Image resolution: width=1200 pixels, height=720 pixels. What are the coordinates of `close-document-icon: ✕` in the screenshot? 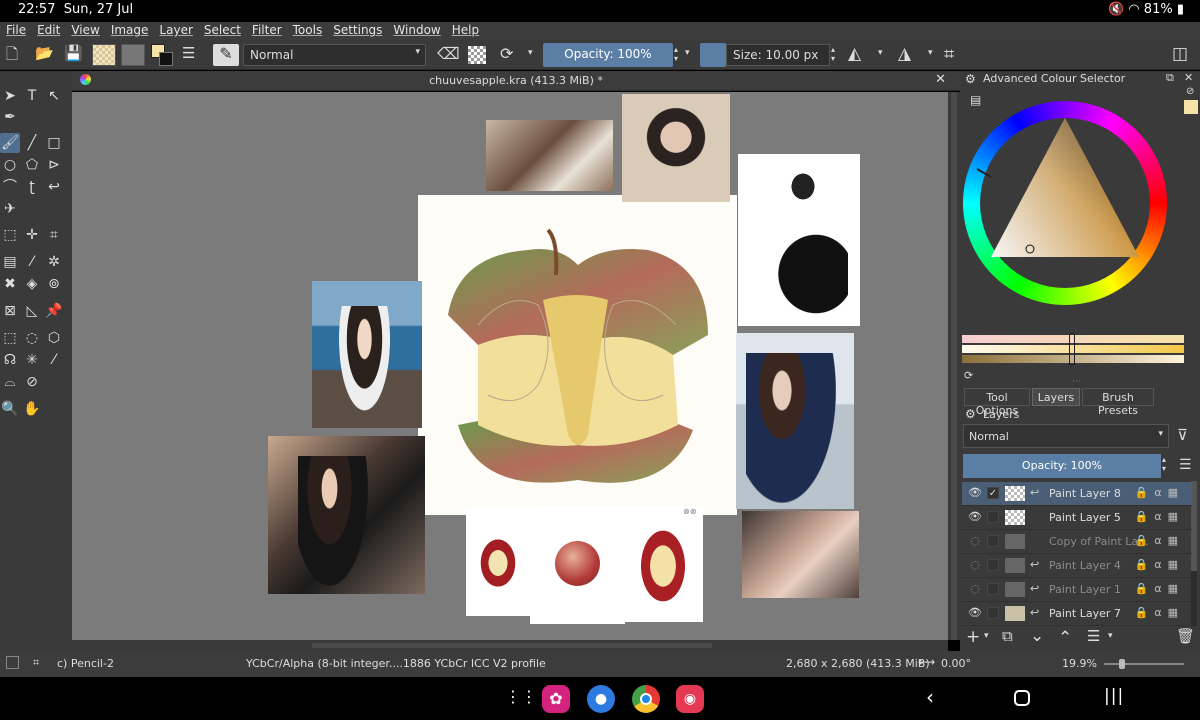 It's located at (940, 79).